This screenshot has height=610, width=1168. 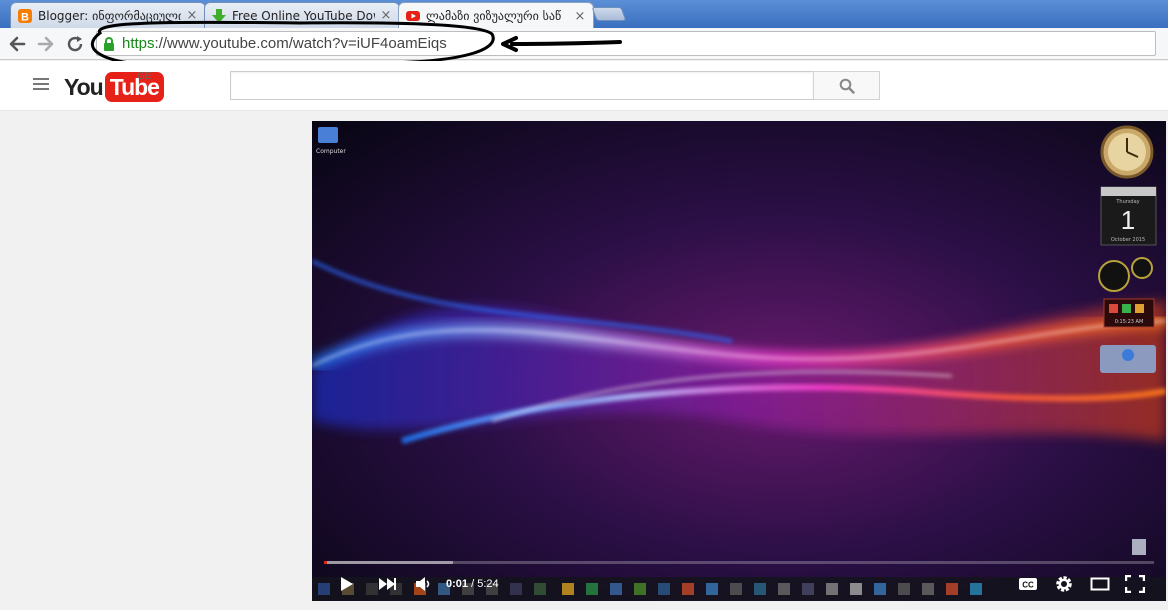 What do you see at coordinates (41, 85) in the screenshot?
I see `guide-menu-button` at bounding box center [41, 85].